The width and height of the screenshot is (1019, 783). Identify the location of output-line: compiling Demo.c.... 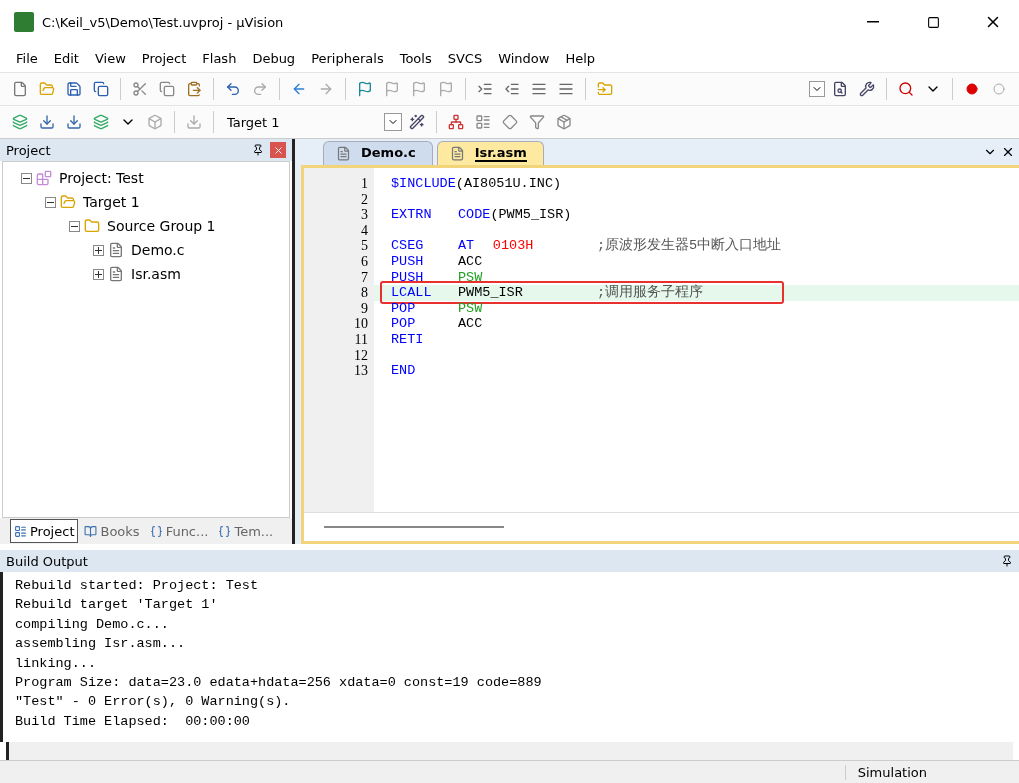
(92, 624).